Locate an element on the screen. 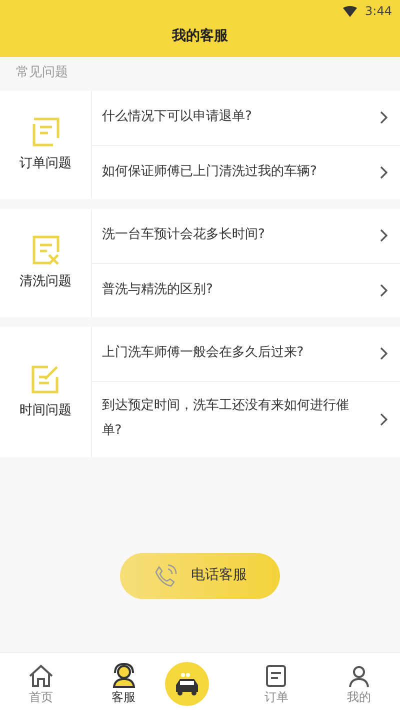 The height and width of the screenshot is (710, 400). car-wash-button is located at coordinates (186, 684).